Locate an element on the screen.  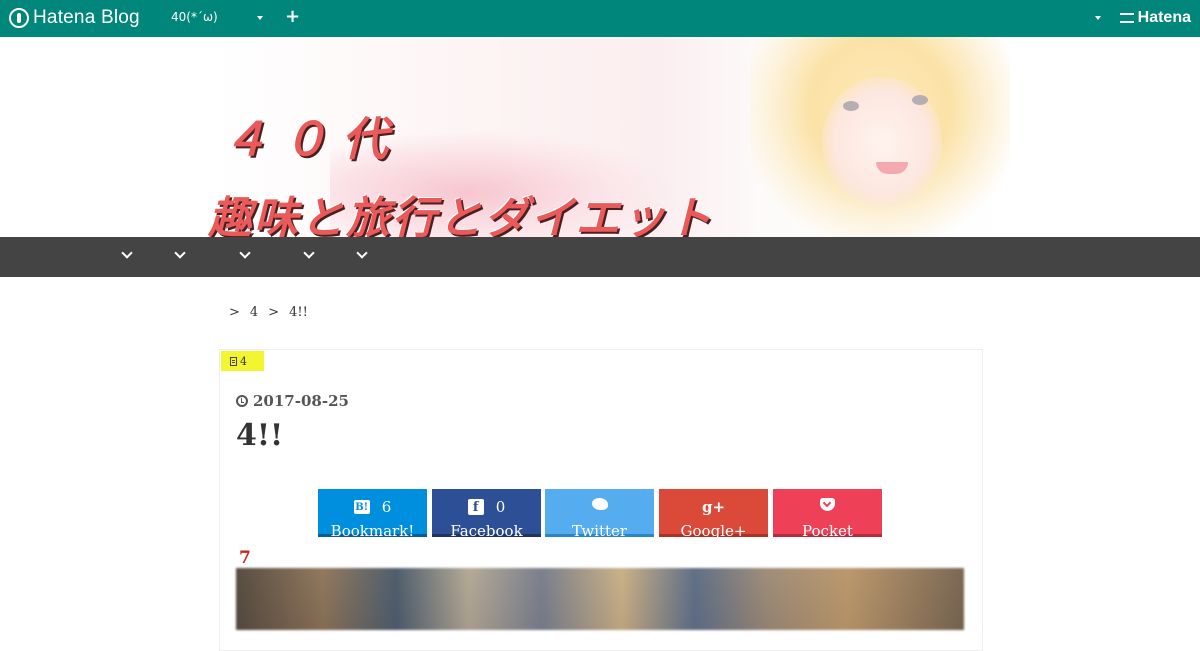
clock-icon is located at coordinates (242, 401).